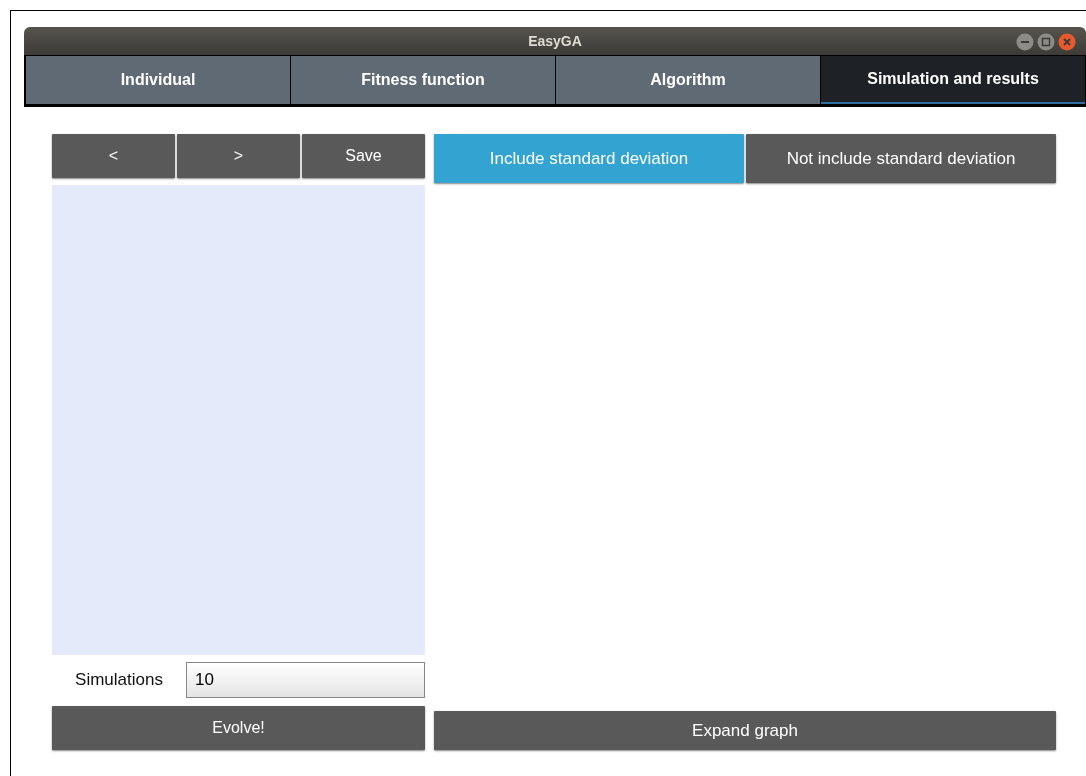  Describe the element at coordinates (555, 41) in the screenshot. I see `window-title: EasyGA` at that location.